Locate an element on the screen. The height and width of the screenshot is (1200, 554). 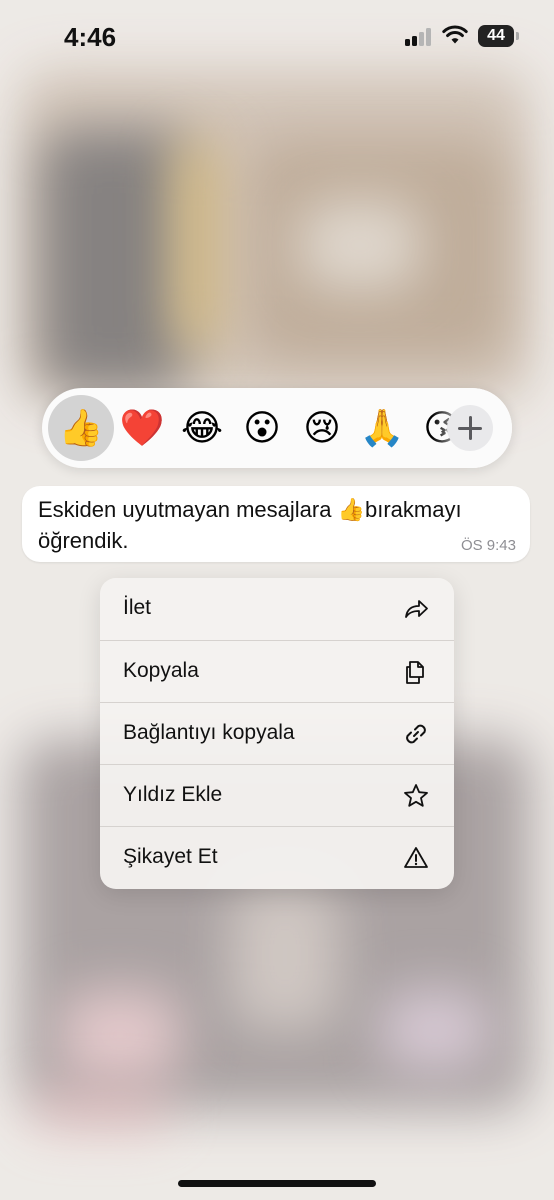
battery-cap is located at coordinates (517, 36).